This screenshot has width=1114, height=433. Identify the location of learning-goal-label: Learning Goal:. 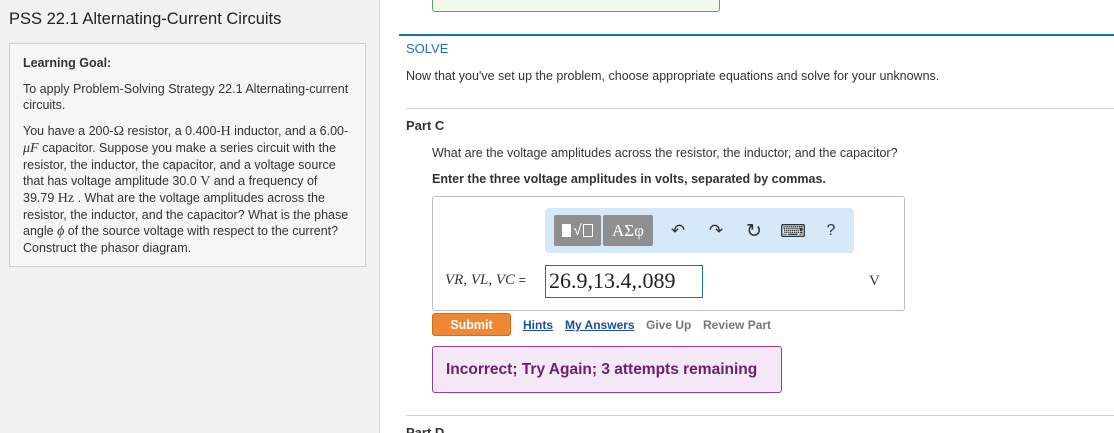
(67, 63).